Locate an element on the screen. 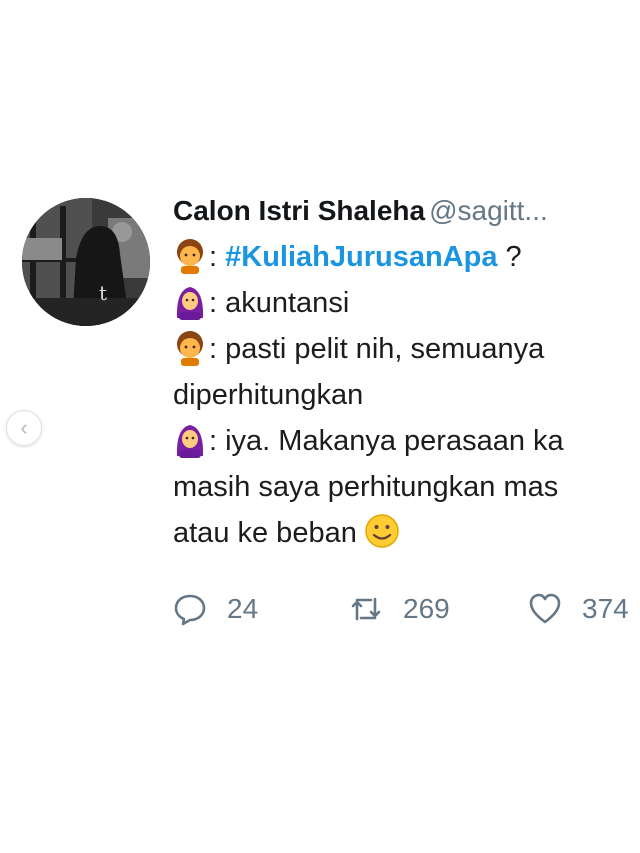 The image size is (640, 853). avatar-photo: t is located at coordinates (86, 262).